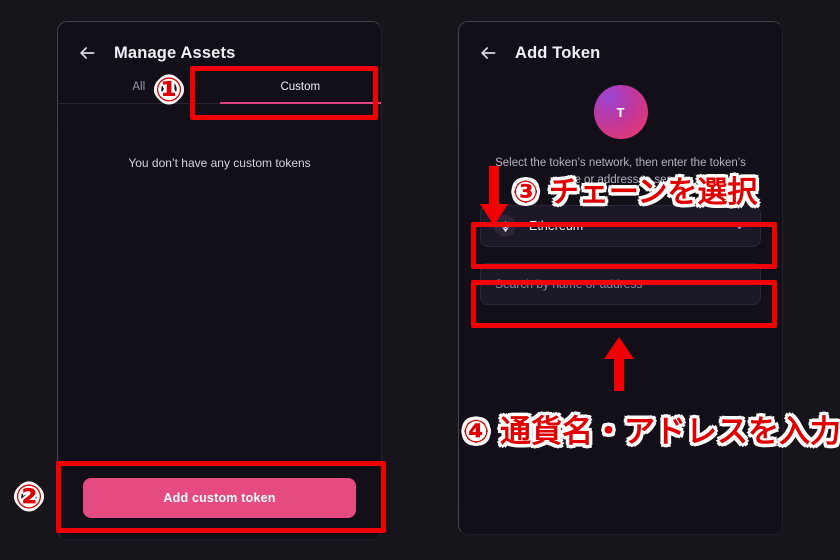  I want to click on manage-assets-header: Manage Assets, so click(219, 42).